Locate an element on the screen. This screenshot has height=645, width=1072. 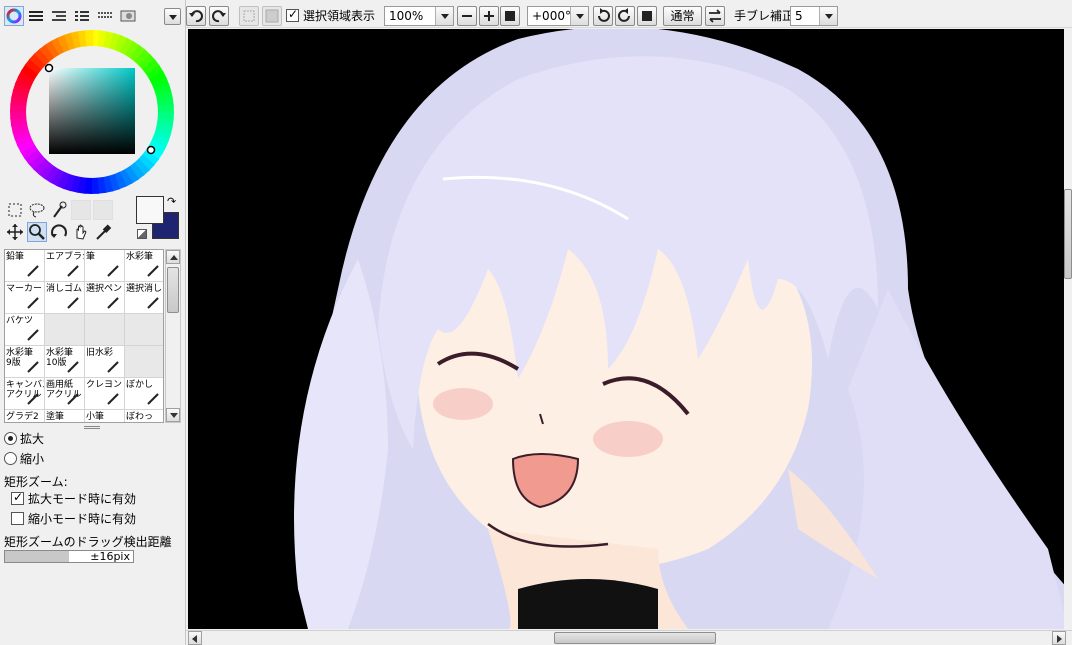
zoom-reset-button is located at coordinates (510, 16).